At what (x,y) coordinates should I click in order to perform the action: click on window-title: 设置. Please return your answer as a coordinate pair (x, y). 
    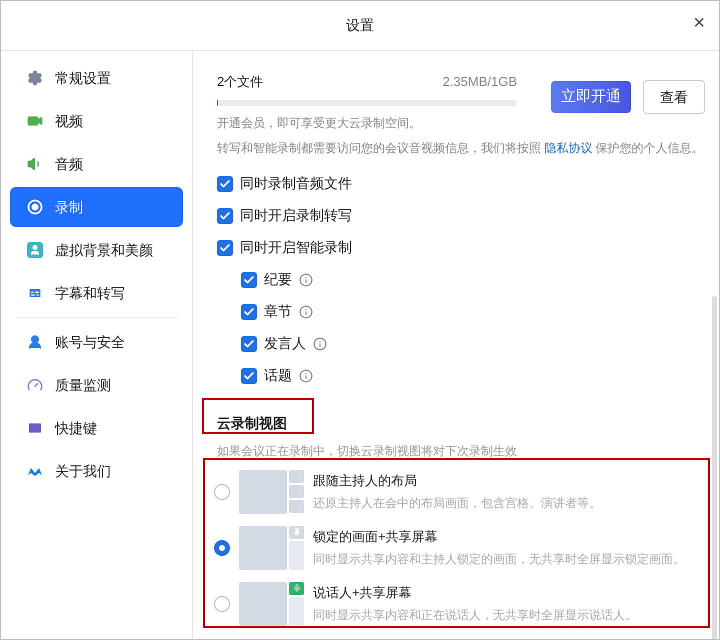
    Looking at the image, I should click on (360, 25).